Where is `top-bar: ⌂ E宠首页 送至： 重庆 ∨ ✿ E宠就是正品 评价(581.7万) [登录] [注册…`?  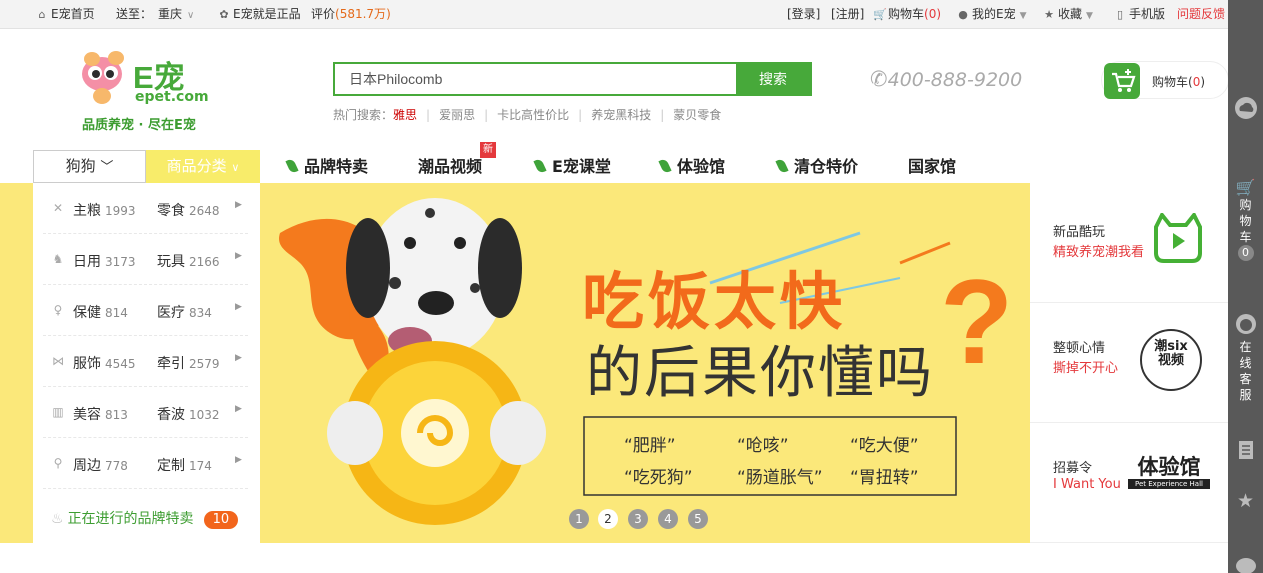
top-bar: ⌂ E宠首页 送至： 重庆 ∨ ✿ E宠就是正品 评价(581.7万) [登录] [注册… is located at coordinates (614, 14).